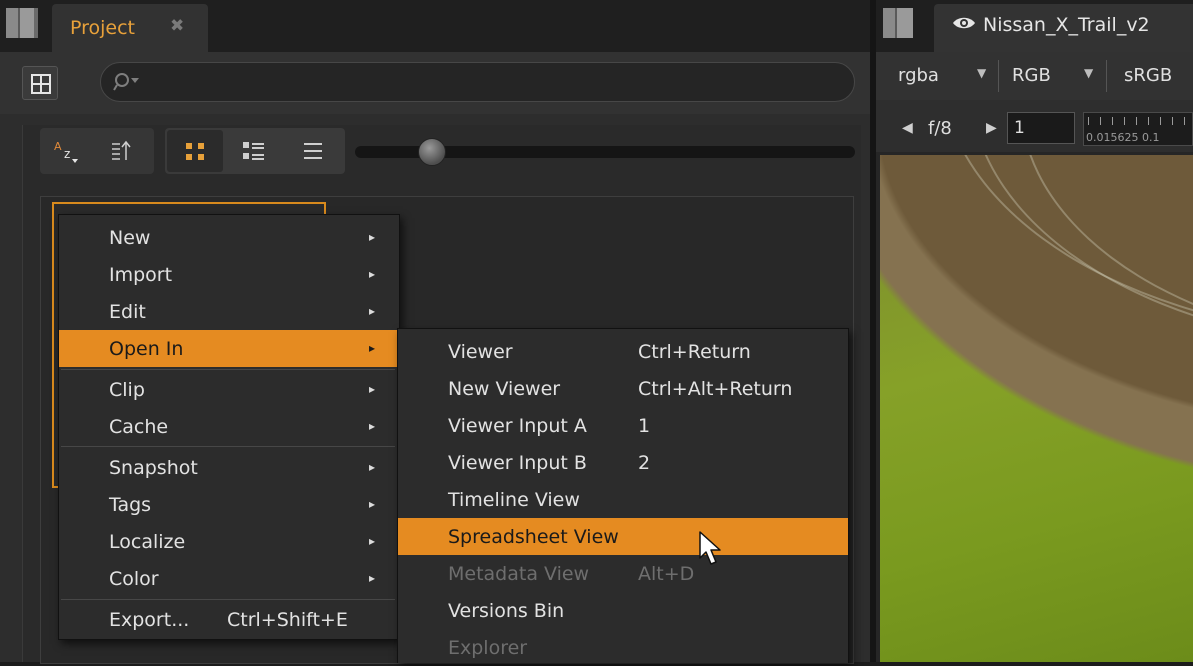 The image size is (1193, 666). I want to click on menu-item-shortcut: Ctrl+Alt+Return, so click(715, 389).